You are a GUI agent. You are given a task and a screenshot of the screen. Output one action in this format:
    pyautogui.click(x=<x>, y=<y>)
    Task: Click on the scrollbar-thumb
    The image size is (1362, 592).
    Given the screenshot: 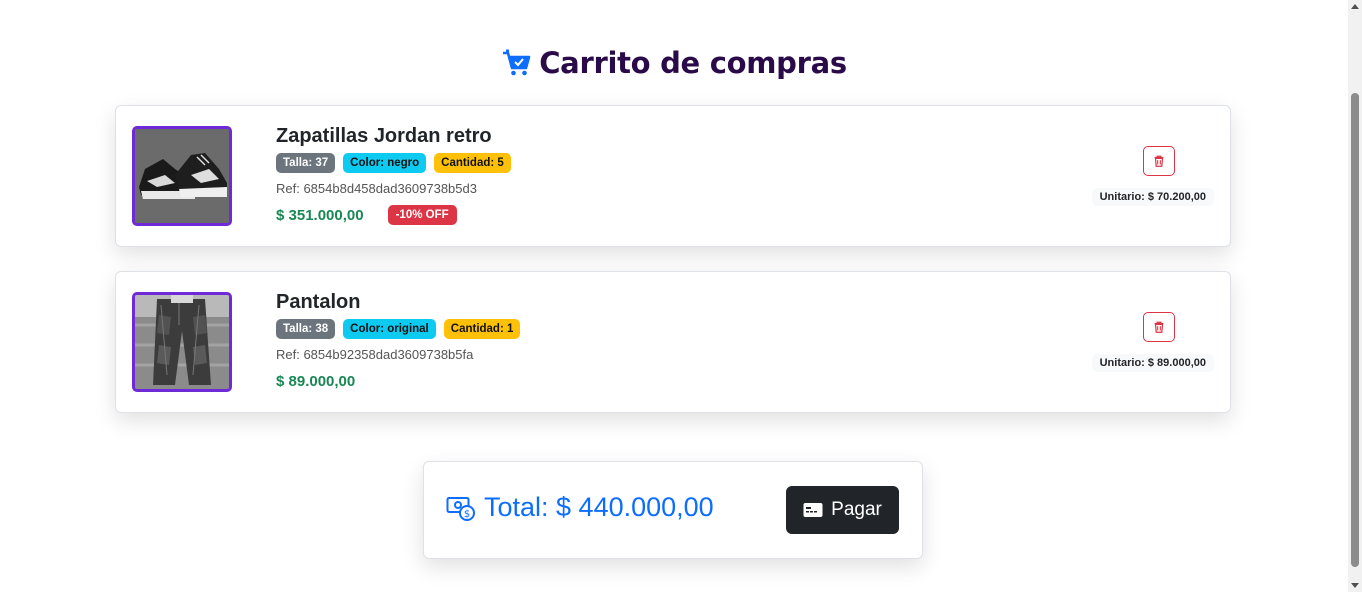 What is the action you would take?
    pyautogui.click(x=1355, y=330)
    